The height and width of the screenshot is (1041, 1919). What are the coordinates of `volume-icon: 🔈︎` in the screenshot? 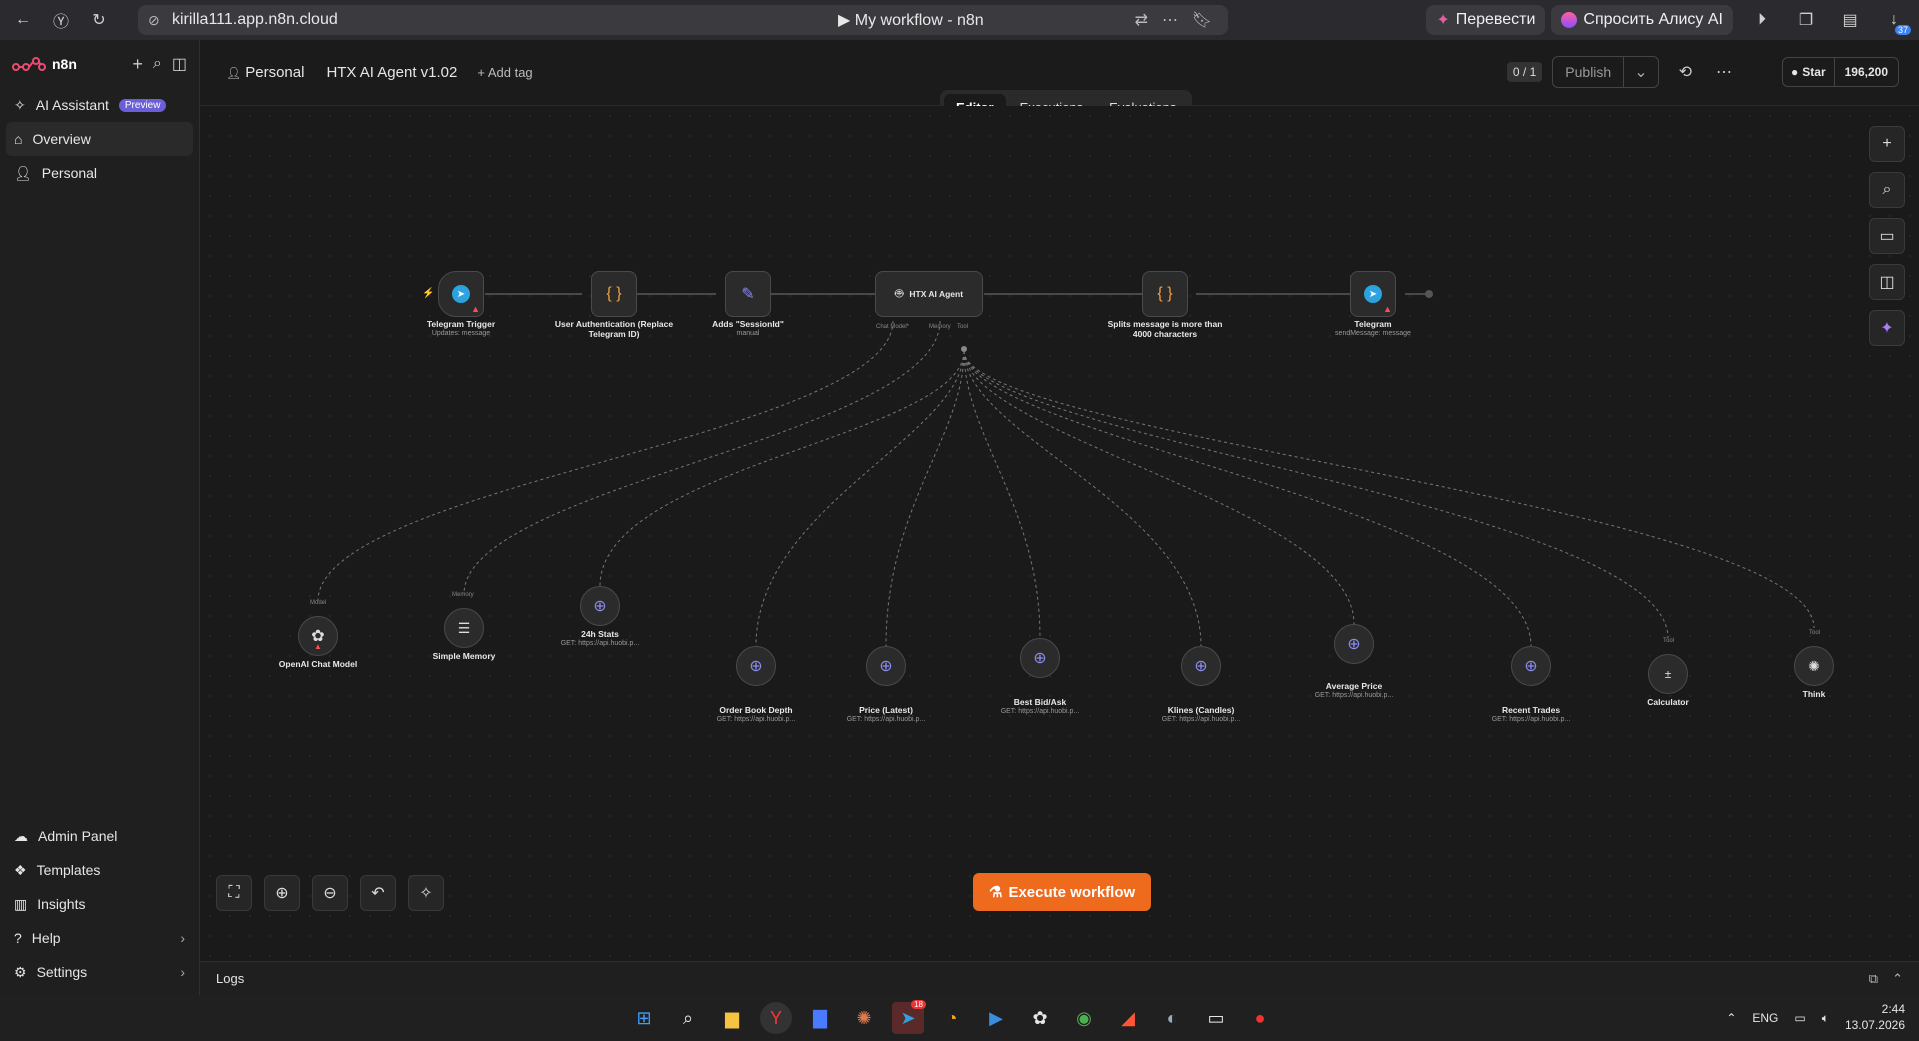 It's located at (1825, 1018).